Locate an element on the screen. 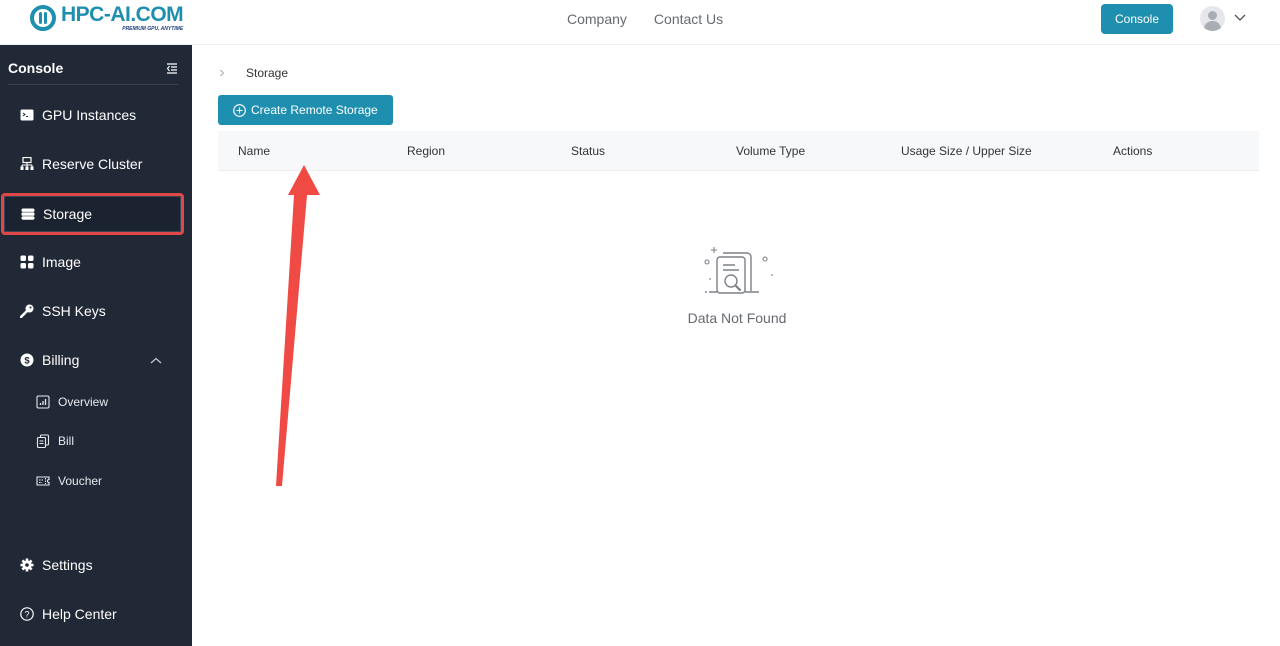  grid-icon is located at coordinates (27, 262).